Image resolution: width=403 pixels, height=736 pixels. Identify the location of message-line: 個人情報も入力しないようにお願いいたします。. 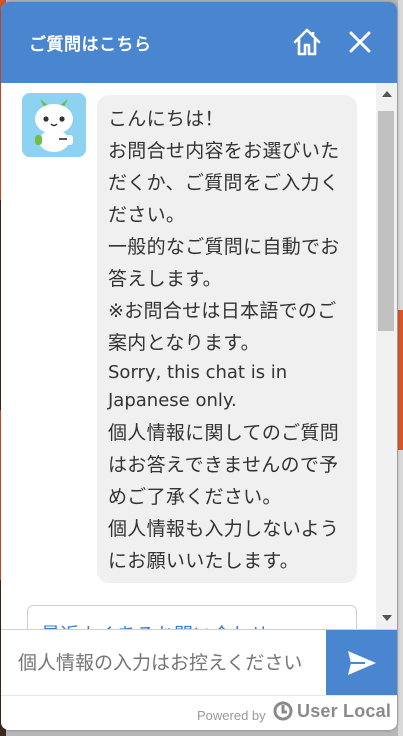
(224, 545).